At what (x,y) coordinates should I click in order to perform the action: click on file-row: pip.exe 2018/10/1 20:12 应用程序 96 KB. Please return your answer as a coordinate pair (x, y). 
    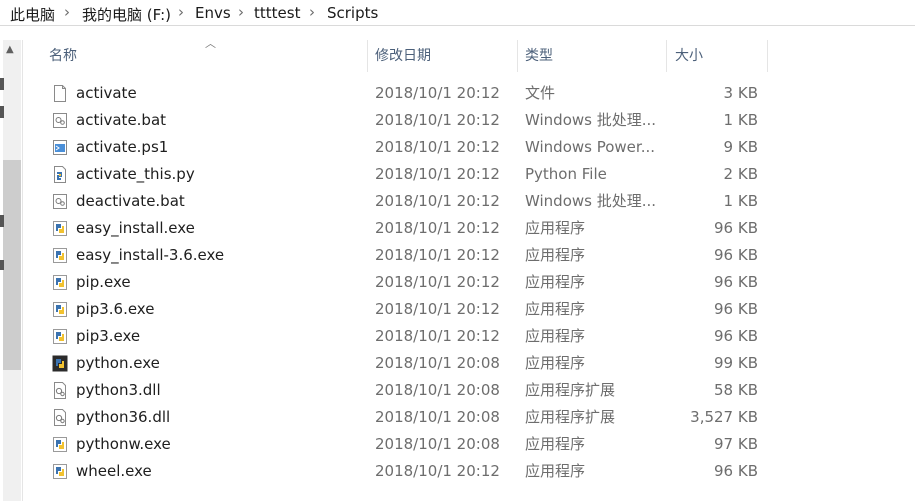
    Looking at the image, I should click on (468, 282).